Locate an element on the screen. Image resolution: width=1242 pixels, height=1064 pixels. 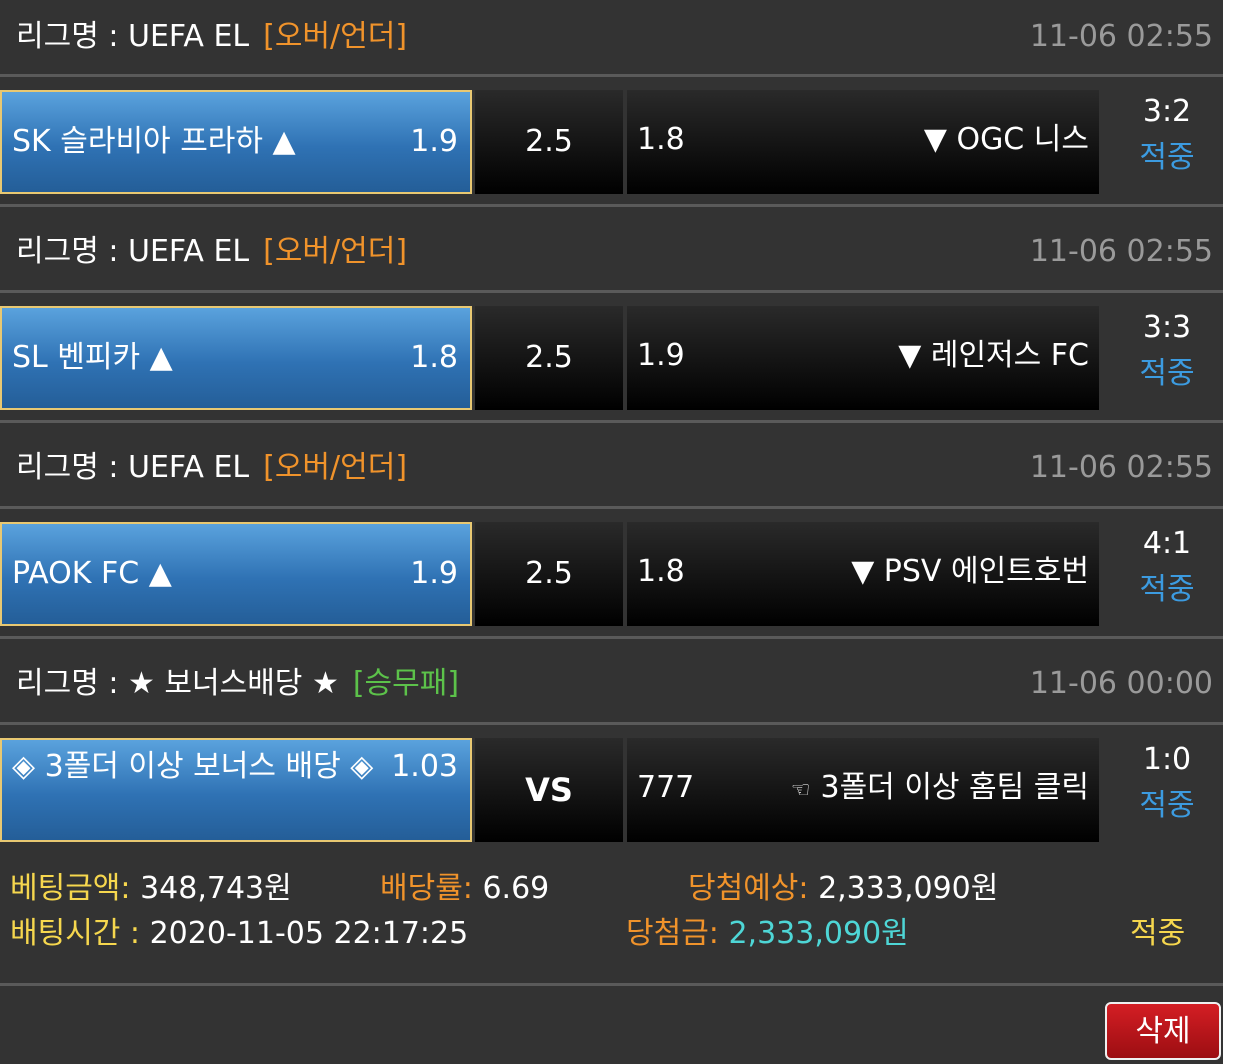
home-team-name: ◈ 3폴더 이상 보너스 배당 ◈ is located at coordinates (193, 766).